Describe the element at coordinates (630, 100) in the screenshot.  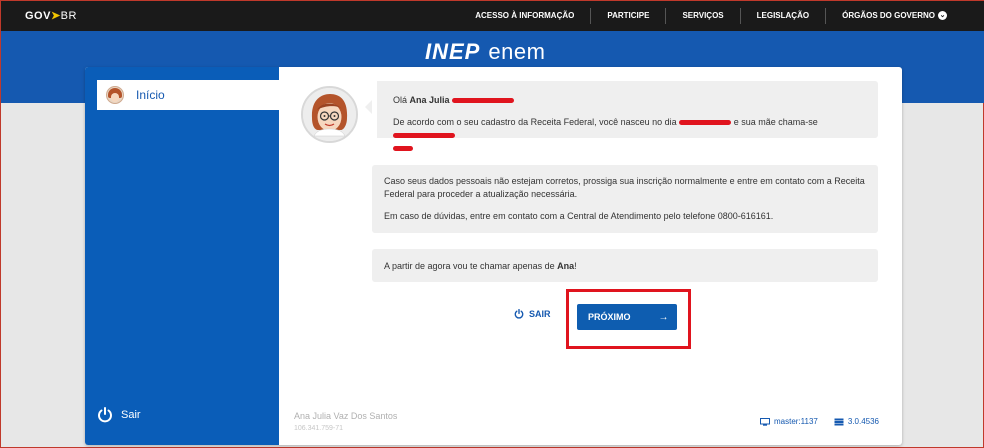
I see `greeting-line: Olá Ana Julia` at that location.